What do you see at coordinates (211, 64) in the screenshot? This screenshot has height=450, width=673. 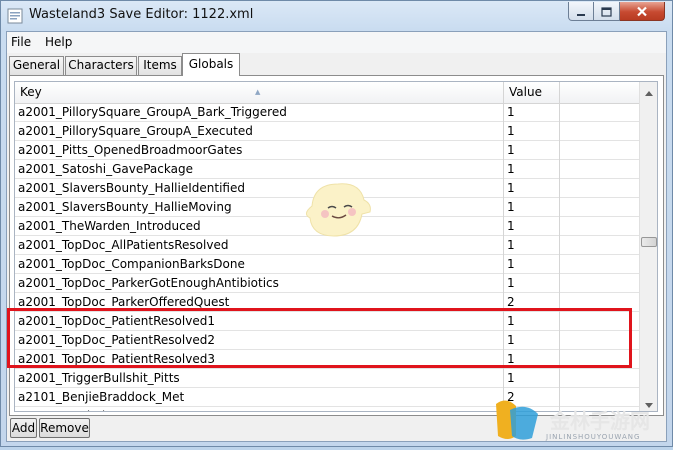 I see `tab-globals: Globals` at bounding box center [211, 64].